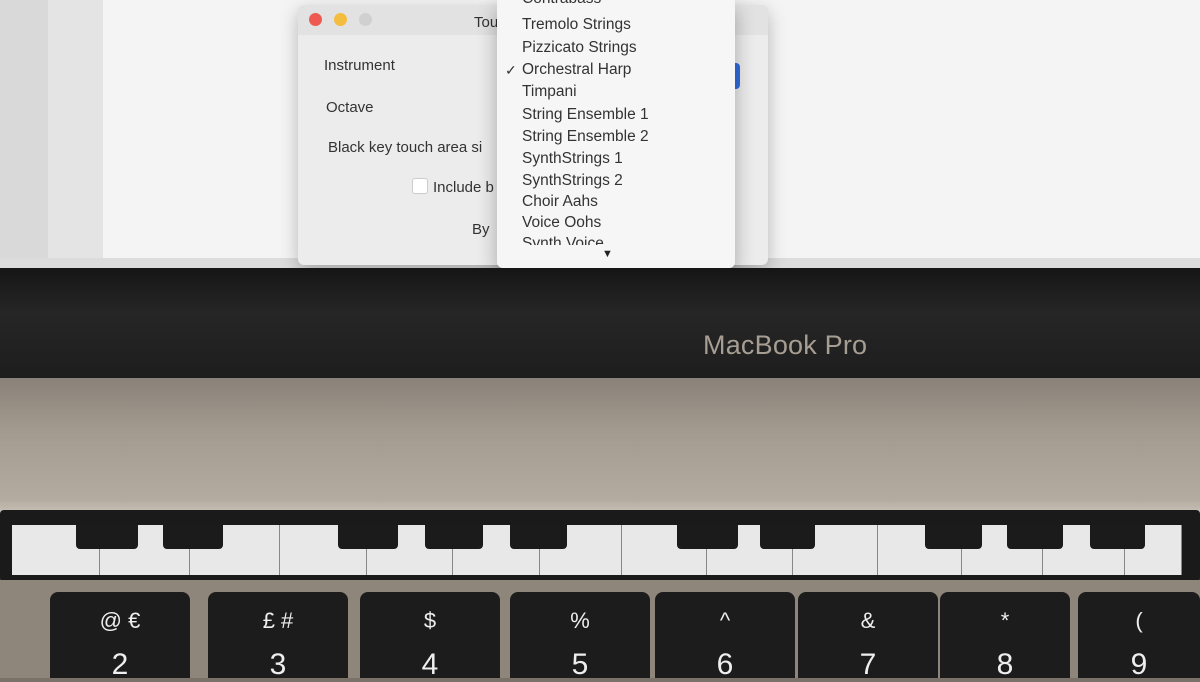 Image resolution: width=1200 pixels, height=682 pixels. What do you see at coordinates (1139, 664) in the screenshot?
I see `key-number: 9` at bounding box center [1139, 664].